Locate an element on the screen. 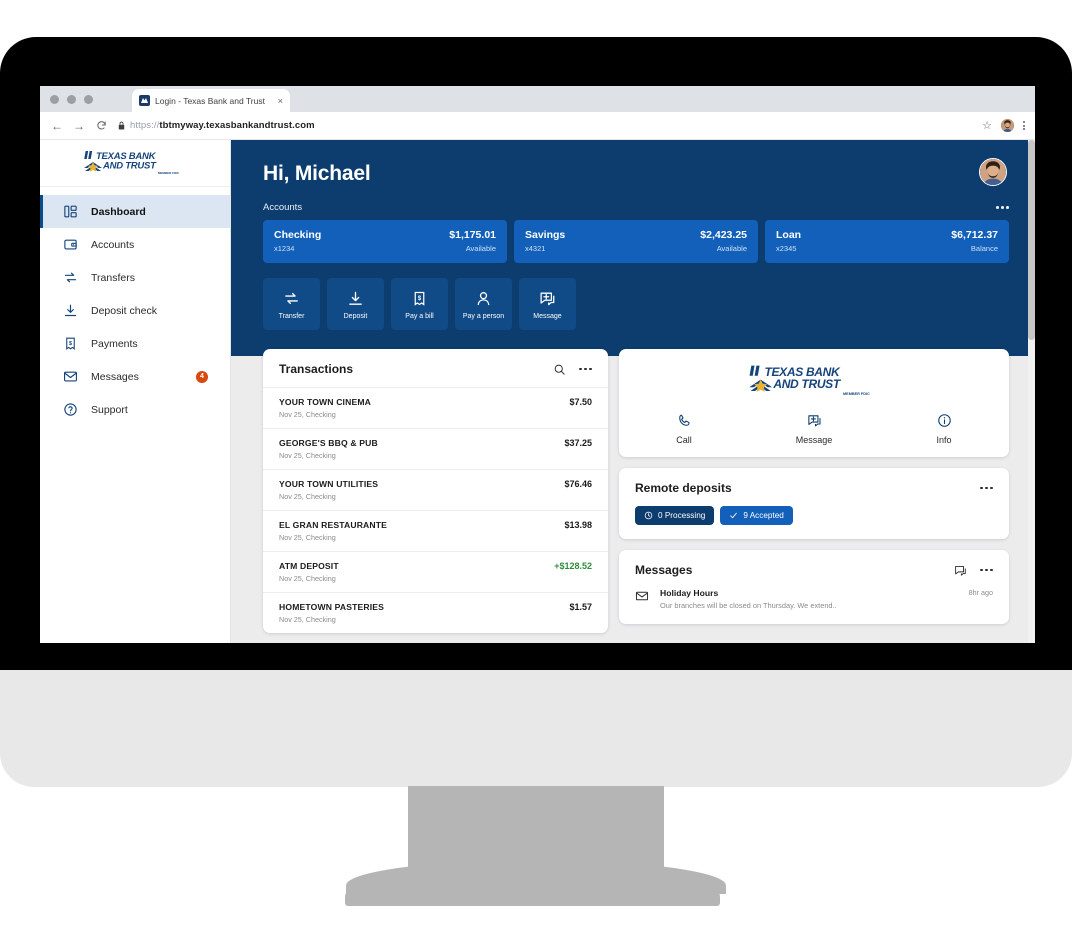  transactions-more-icon is located at coordinates (585, 369).